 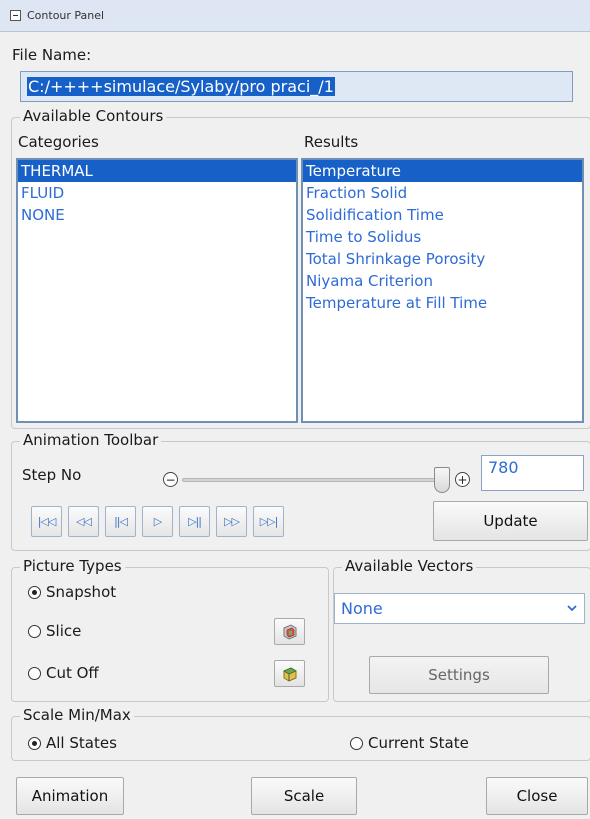 What do you see at coordinates (83, 521) in the screenshot?
I see `fast-back-button: ◁◁` at bounding box center [83, 521].